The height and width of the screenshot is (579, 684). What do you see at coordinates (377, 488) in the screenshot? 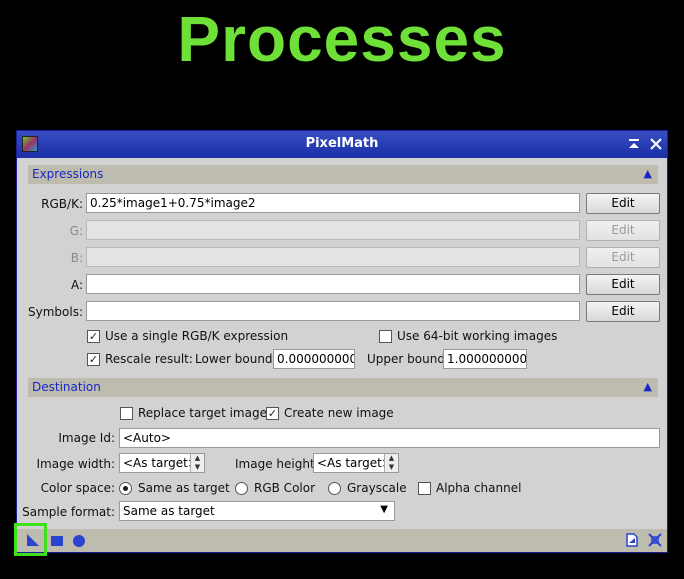
I see `grayscale-label: Grayscale` at bounding box center [377, 488].